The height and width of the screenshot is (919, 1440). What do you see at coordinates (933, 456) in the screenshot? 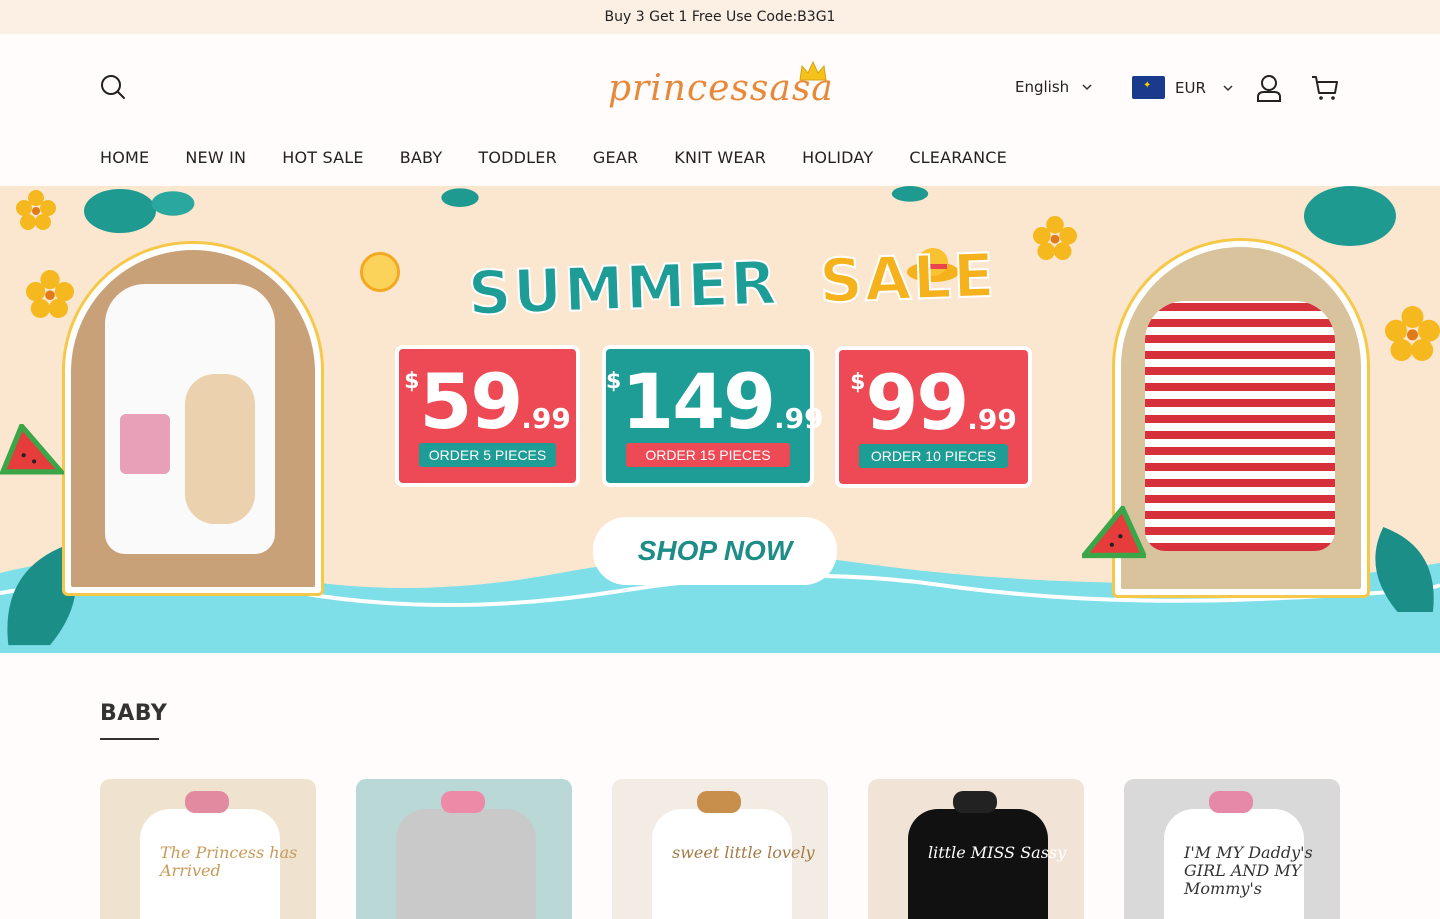
I see `ticket-label: ORDER 10 PIECES` at bounding box center [933, 456].